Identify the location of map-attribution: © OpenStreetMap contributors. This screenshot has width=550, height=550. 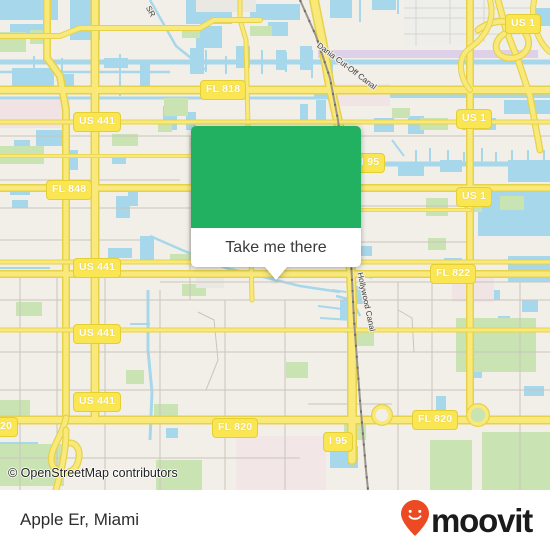
(93, 473).